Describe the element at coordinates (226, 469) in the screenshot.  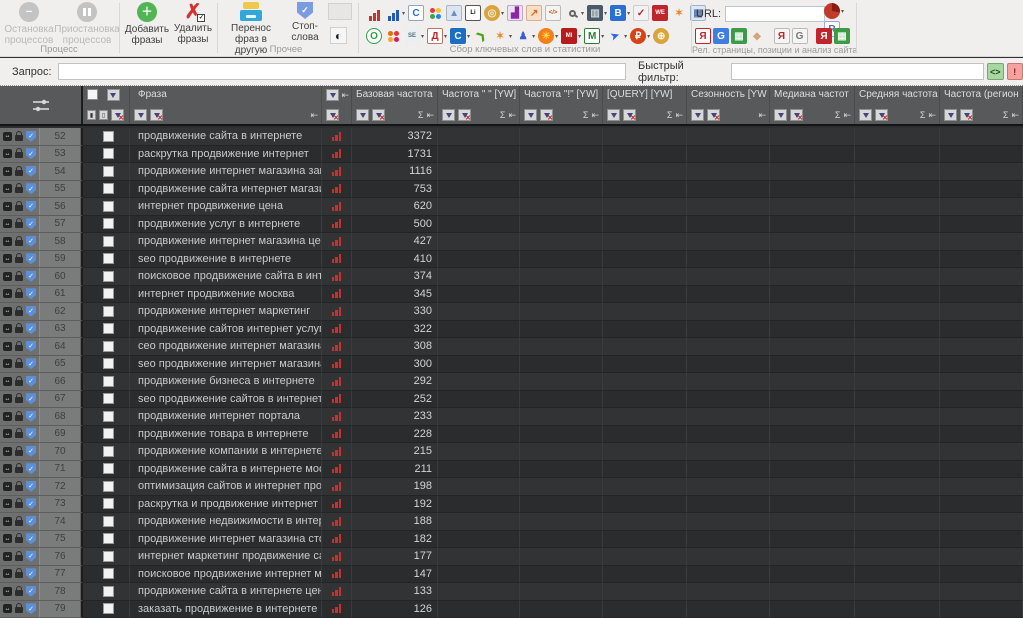
I see `phrase-cell: продвижение сайта в интернете москва` at that location.